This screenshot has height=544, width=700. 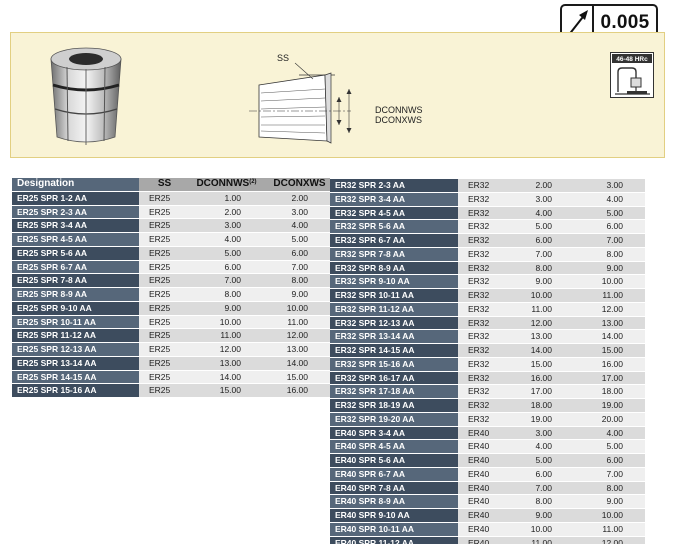 I want to click on table-row: ER40 SPR 9-10 AA ER40 9.00 10.00, so click(x=487, y=515).